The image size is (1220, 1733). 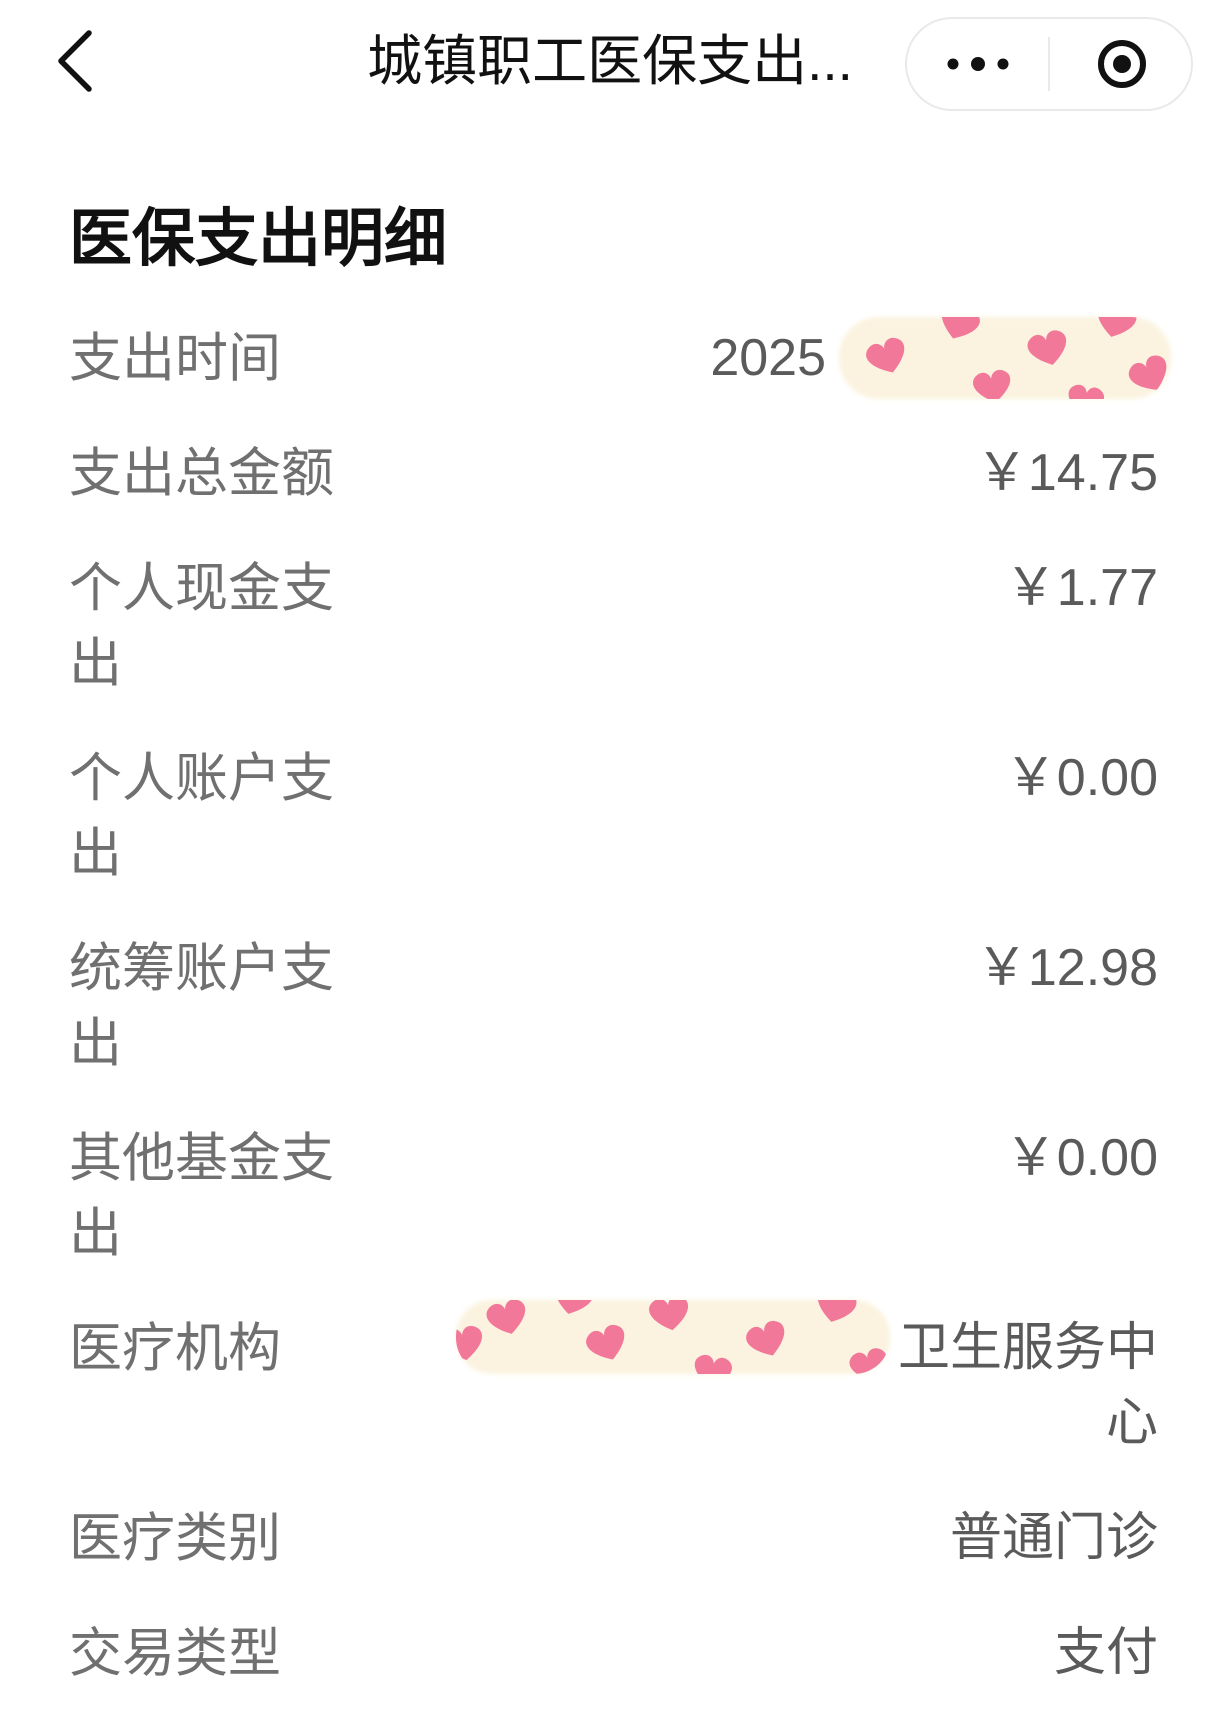 I want to click on detail-row-medical-institution: 医疗机构 卫生服务中心, so click(x=613, y=1386).